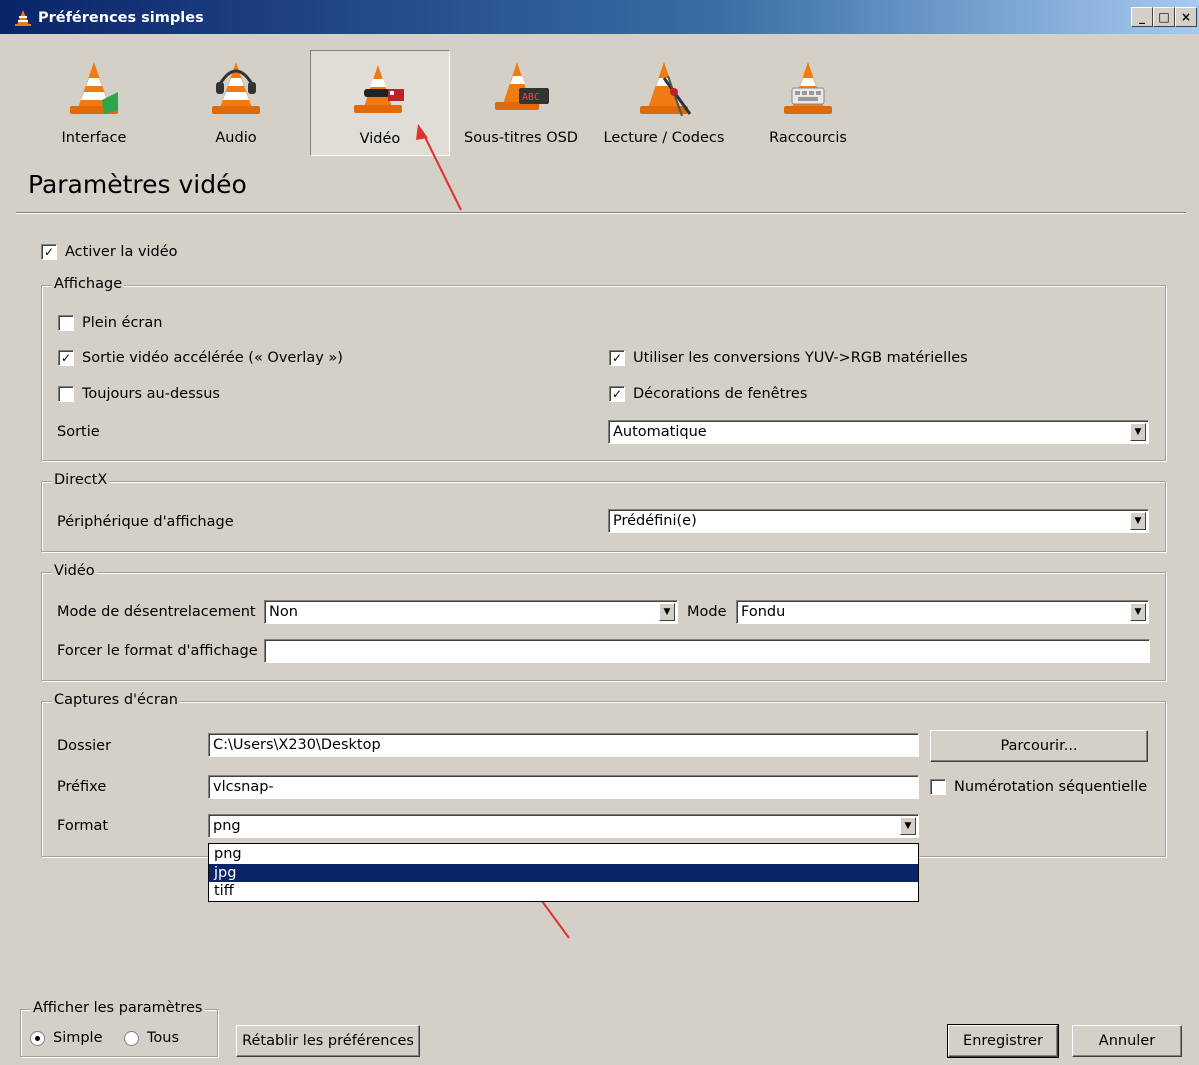 Image resolution: width=1199 pixels, height=1065 pixels. I want to click on format-dropdown-list: png jpg tiff, so click(563, 872).